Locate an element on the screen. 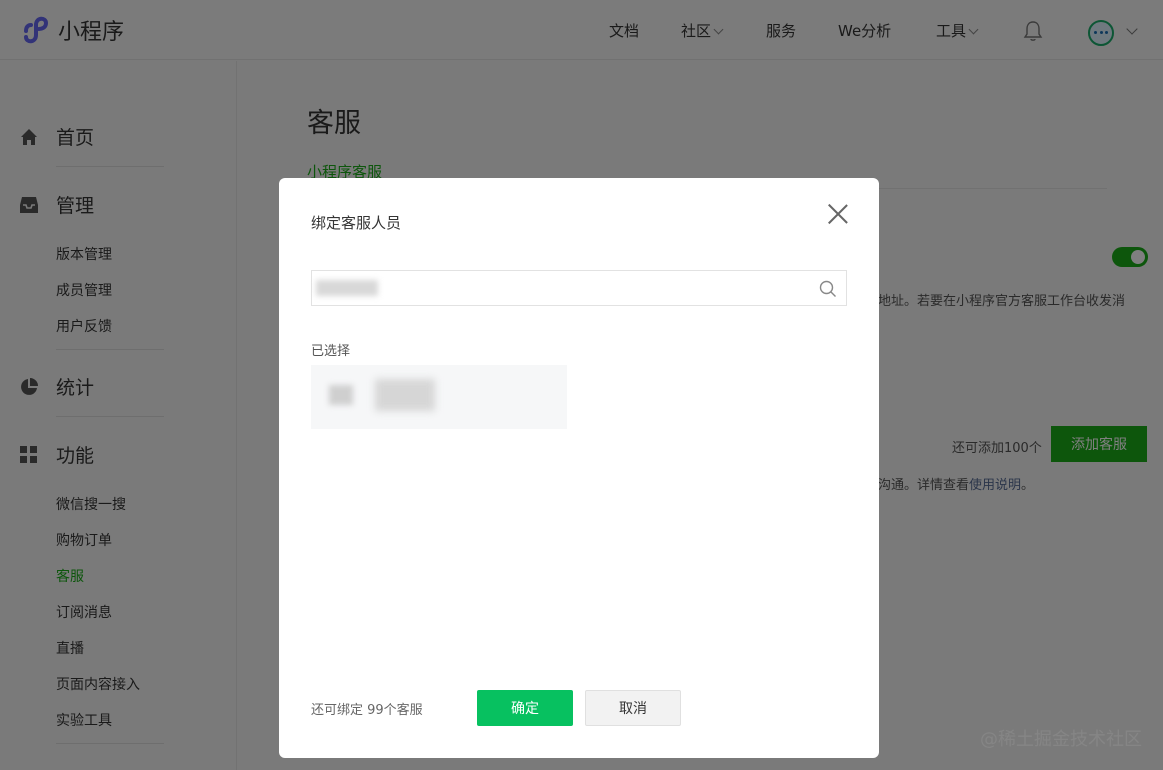 This screenshot has height=770, width=1163. remaining-quota-text: 还可绑定 99个客服 is located at coordinates (367, 710).